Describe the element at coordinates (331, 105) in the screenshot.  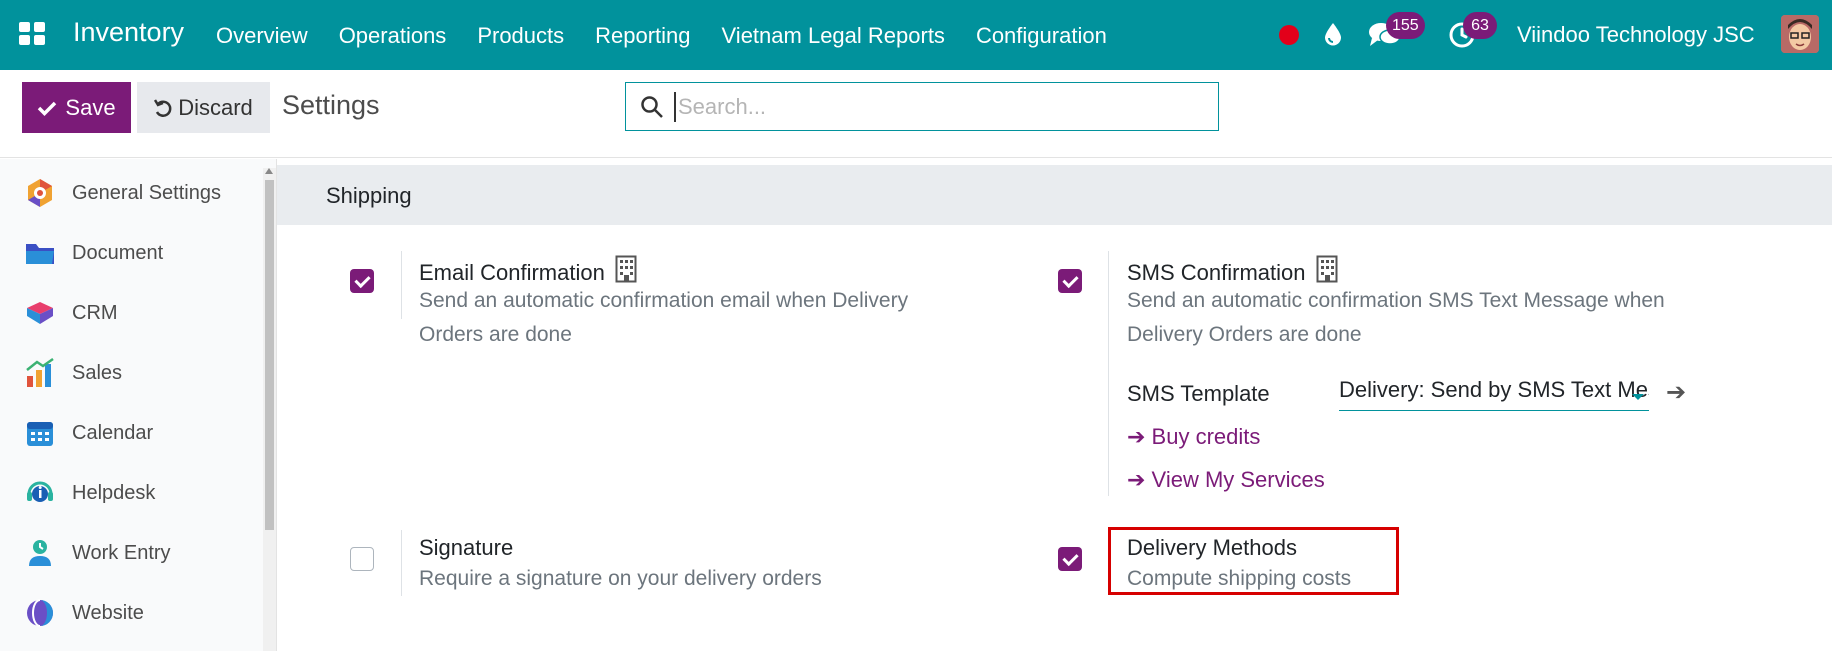
I see `page-title: Settings` at that location.